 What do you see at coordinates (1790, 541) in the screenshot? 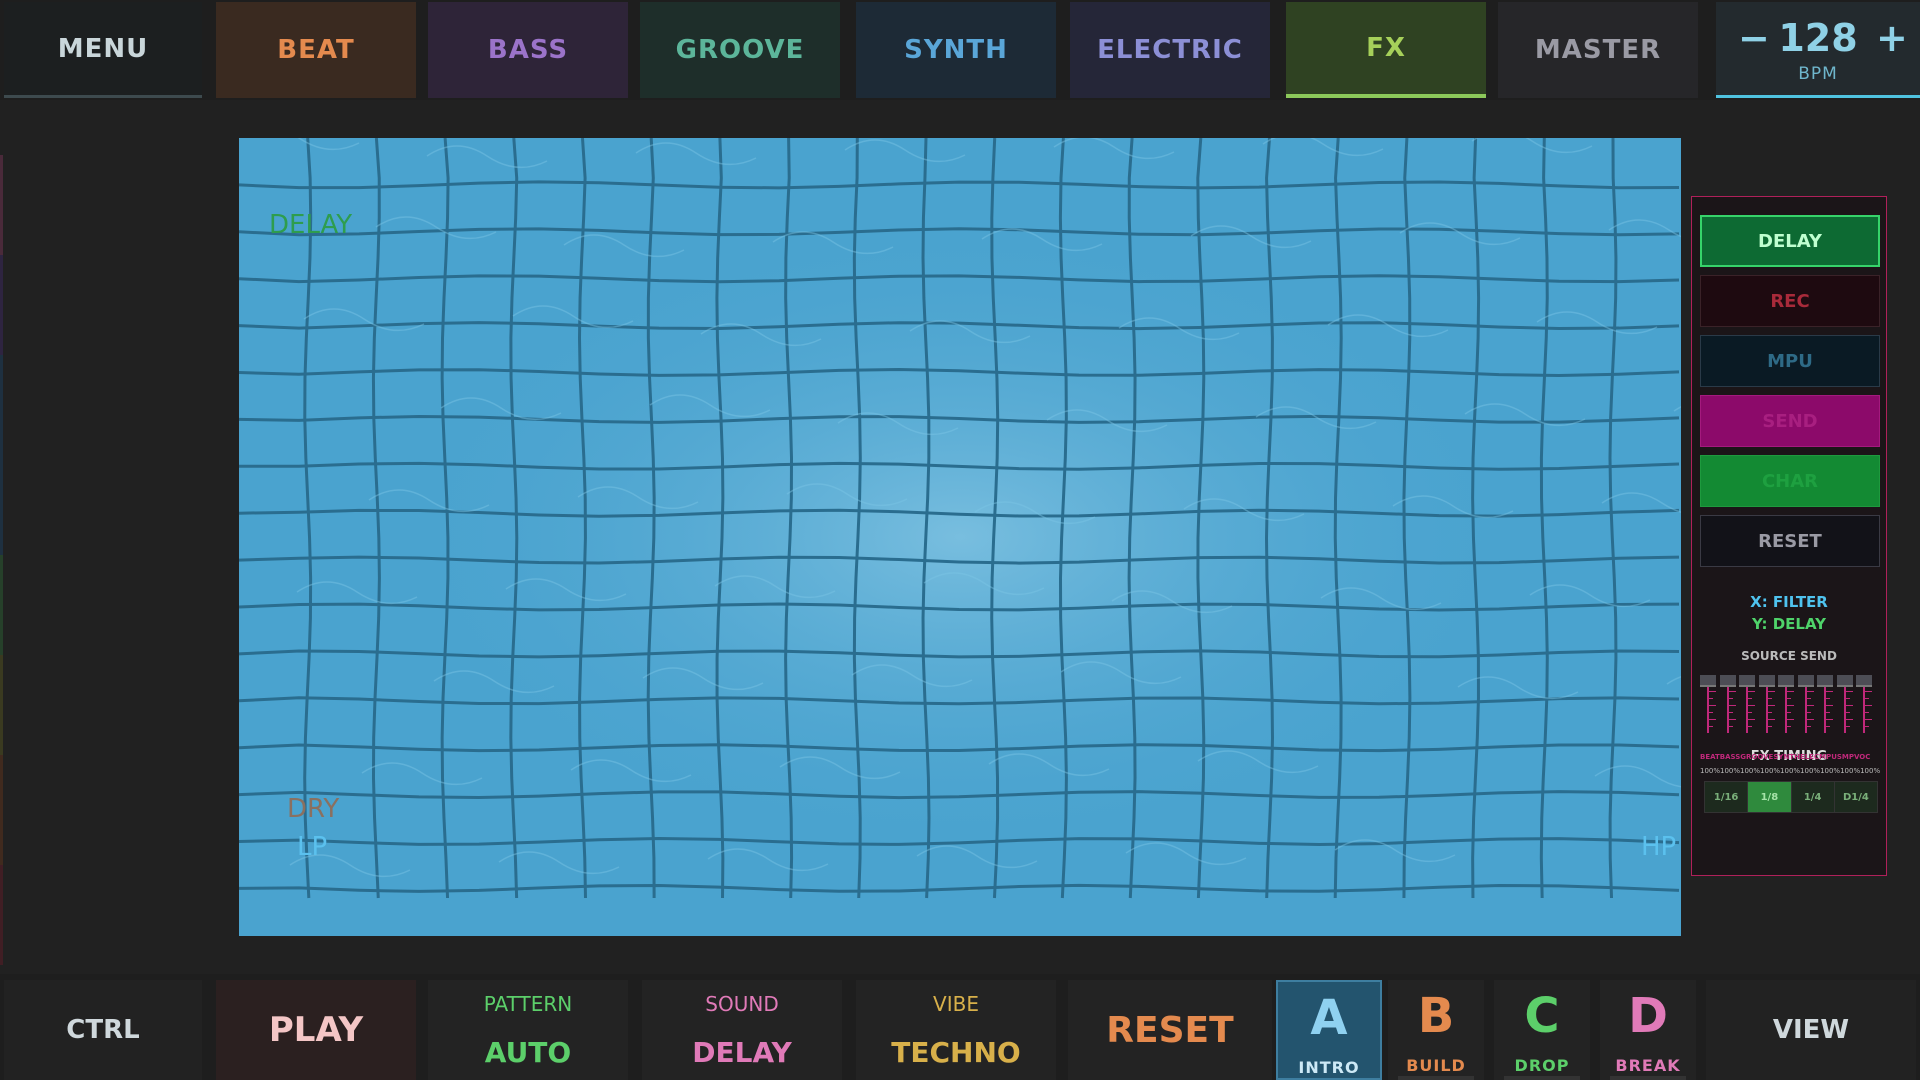
I see `fx-reset-button: RESET` at bounding box center [1790, 541].